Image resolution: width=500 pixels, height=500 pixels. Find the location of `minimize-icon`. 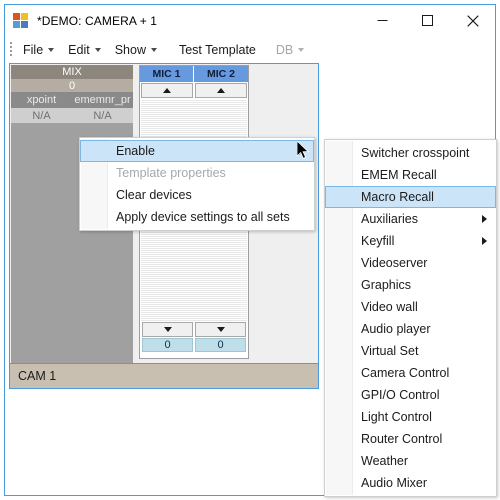

minimize-icon is located at coordinates (382, 20).